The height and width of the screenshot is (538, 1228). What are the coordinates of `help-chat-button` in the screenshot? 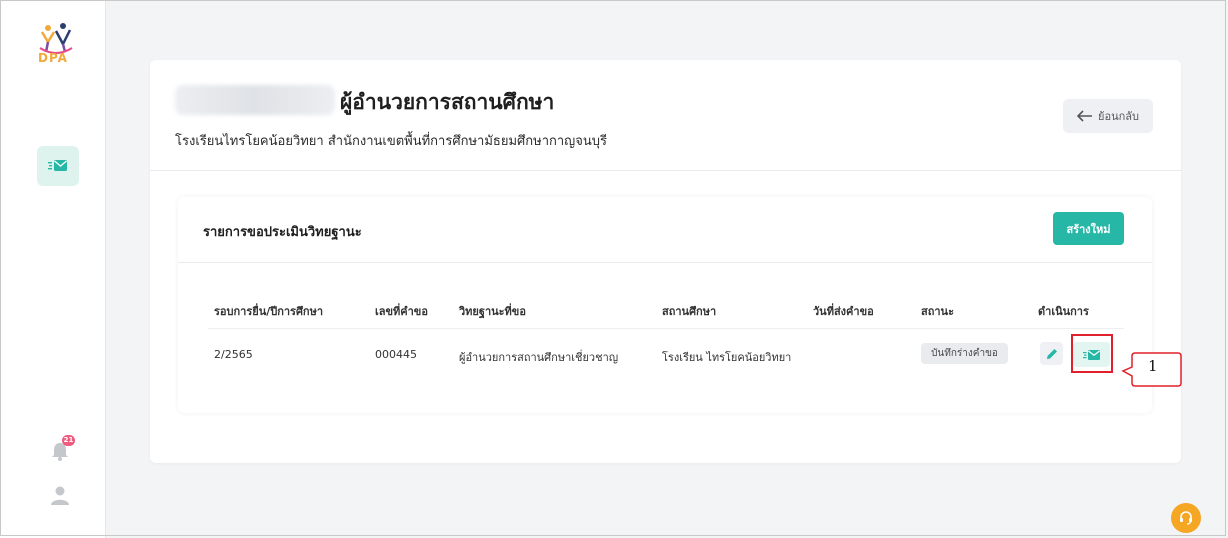 It's located at (1186, 518).